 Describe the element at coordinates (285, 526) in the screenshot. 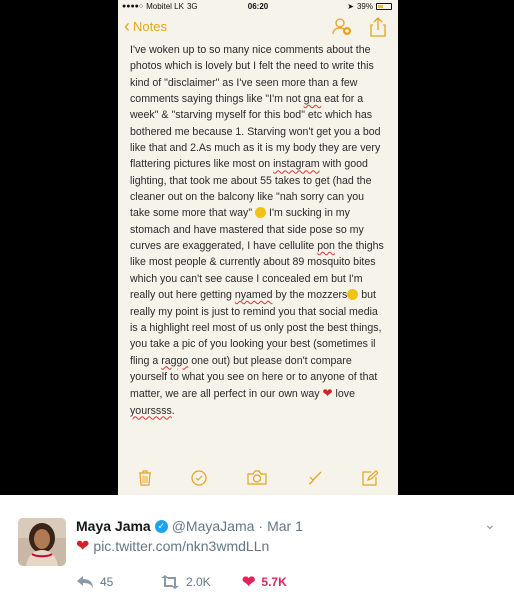

I see `tweet-date: Mar 1` at that location.